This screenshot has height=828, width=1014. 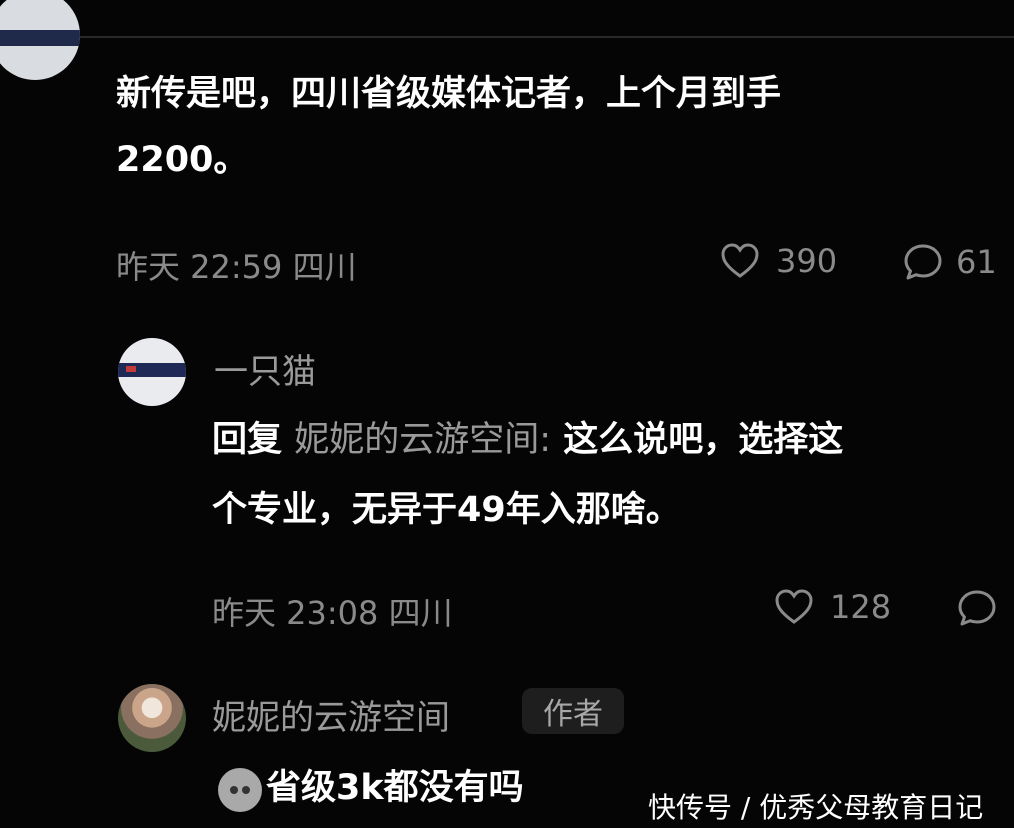 I want to click on comment-time: 昨天 22:59, so click(x=199, y=267).